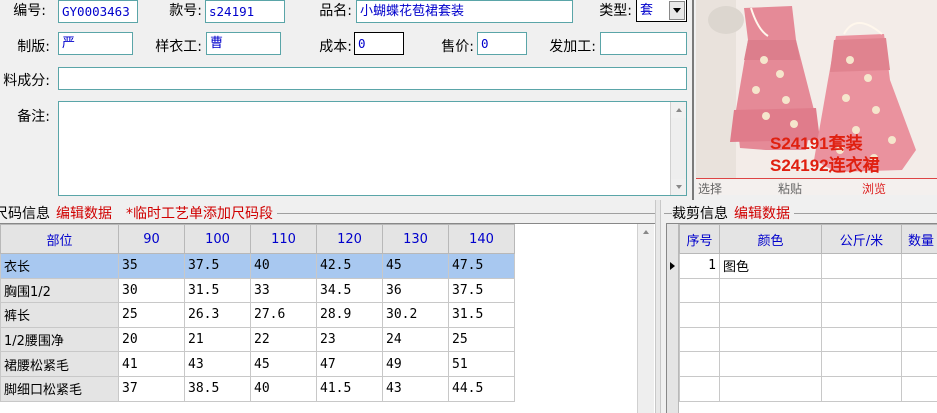 This screenshot has height=413, width=937. I want to click on table-cell: 44.5, so click(481, 388).